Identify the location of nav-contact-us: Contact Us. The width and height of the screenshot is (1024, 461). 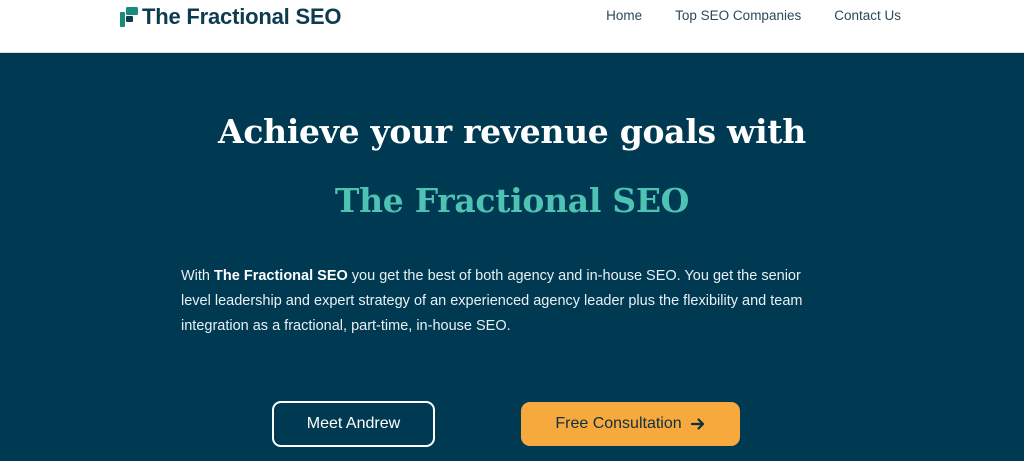
(867, 15).